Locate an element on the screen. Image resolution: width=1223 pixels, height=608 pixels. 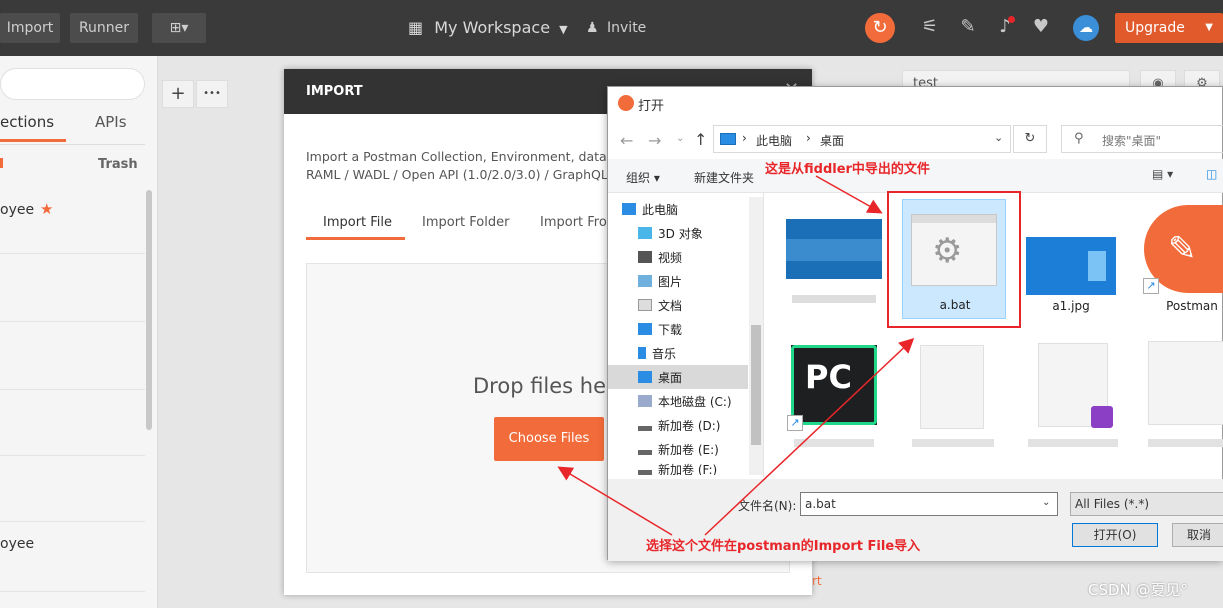
arrow-to-abat is located at coordinates (809, 436).